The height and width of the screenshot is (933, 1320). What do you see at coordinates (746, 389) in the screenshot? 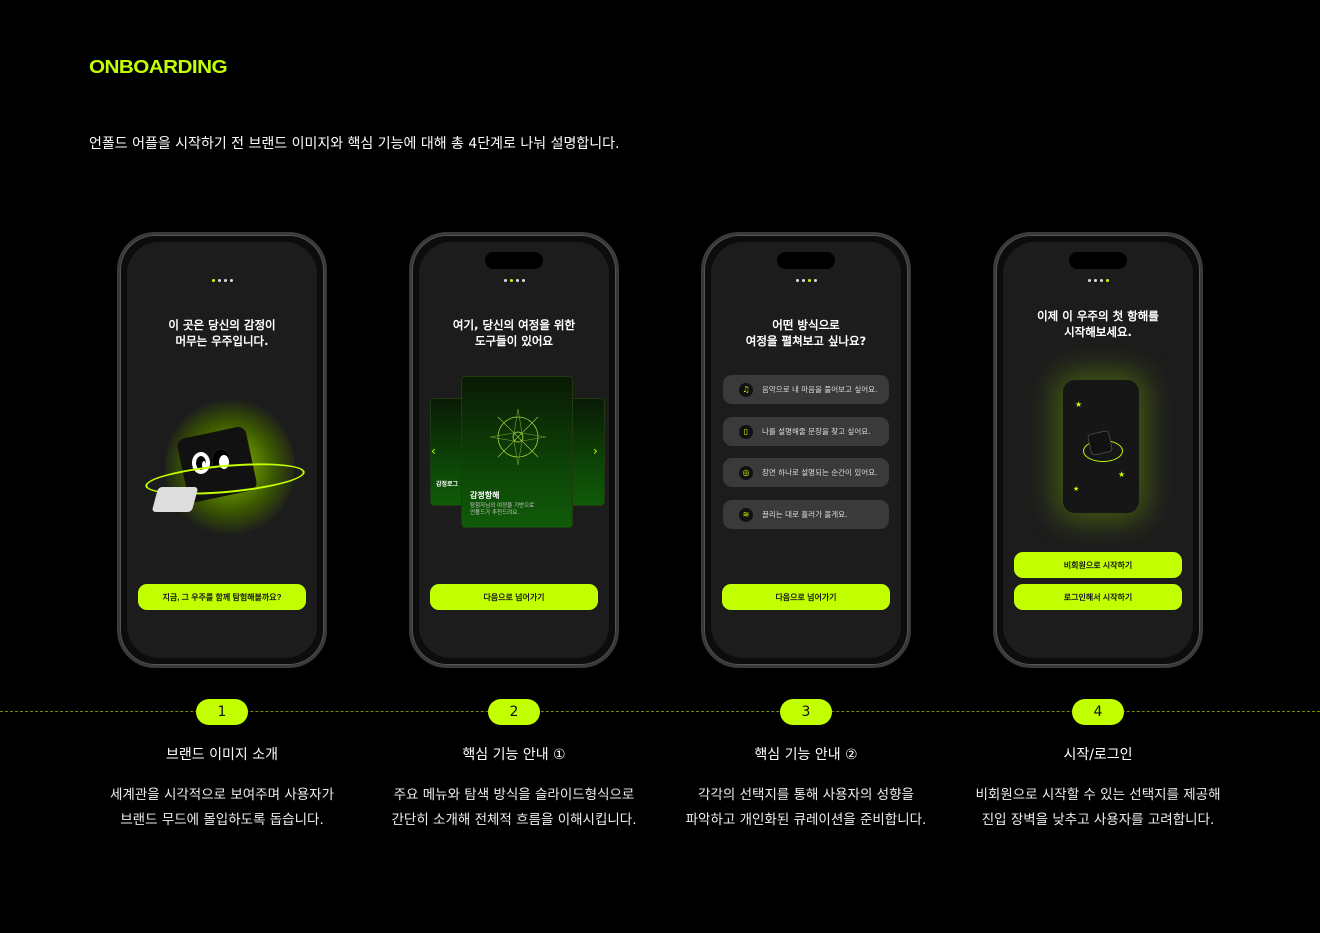
I see `music-note-icon: ♫` at bounding box center [746, 389].